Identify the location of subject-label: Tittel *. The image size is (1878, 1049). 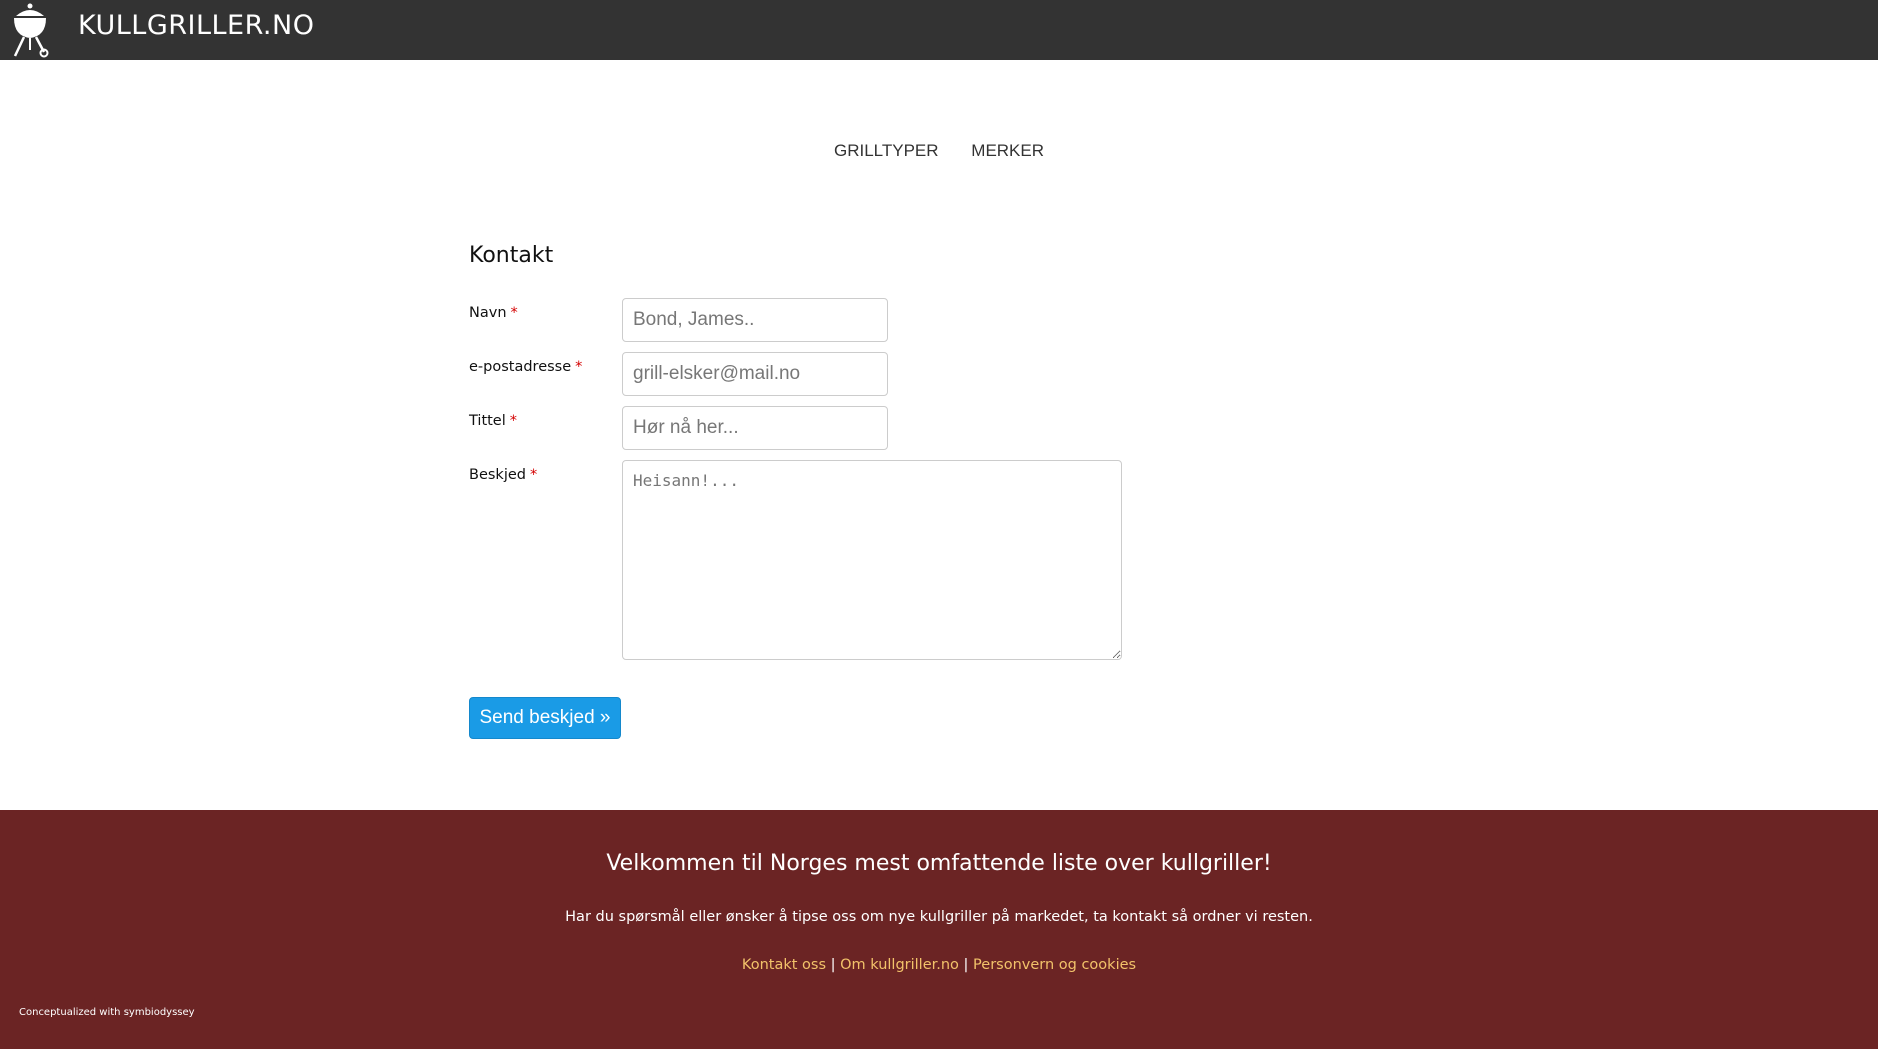
(493, 421).